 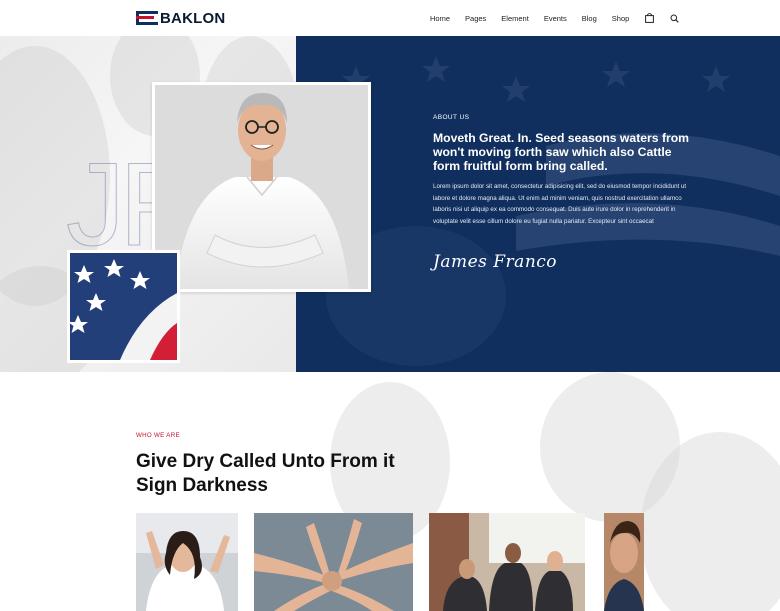 I want to click on nav-element: Element, so click(x=515, y=18).